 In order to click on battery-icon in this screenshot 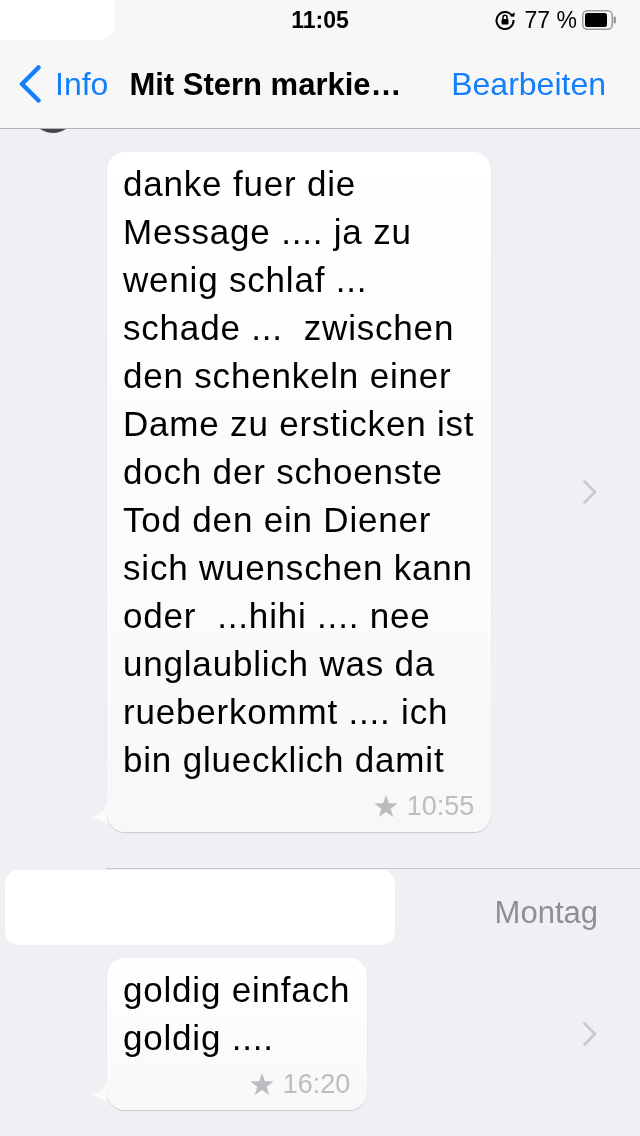, I will do `click(599, 20)`.